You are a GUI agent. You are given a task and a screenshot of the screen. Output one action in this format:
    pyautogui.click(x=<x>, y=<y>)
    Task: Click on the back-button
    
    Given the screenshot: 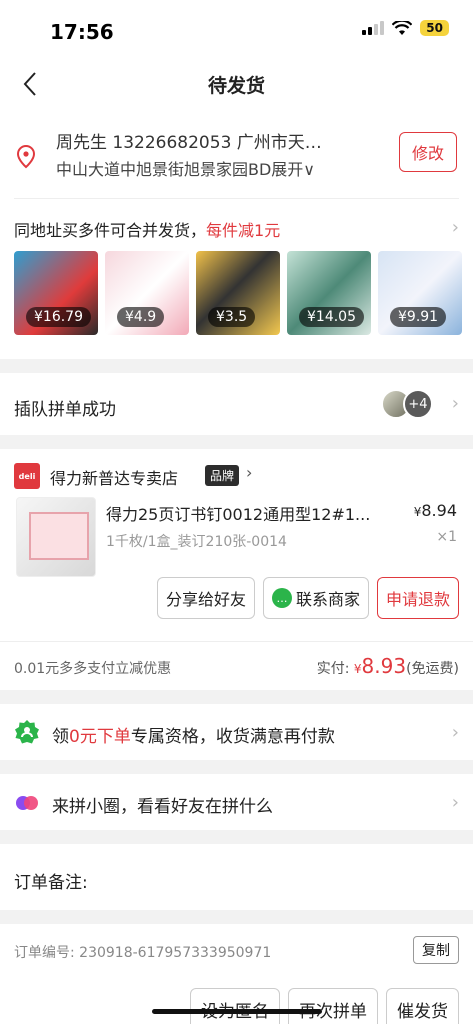 What is the action you would take?
    pyautogui.click(x=30, y=84)
    